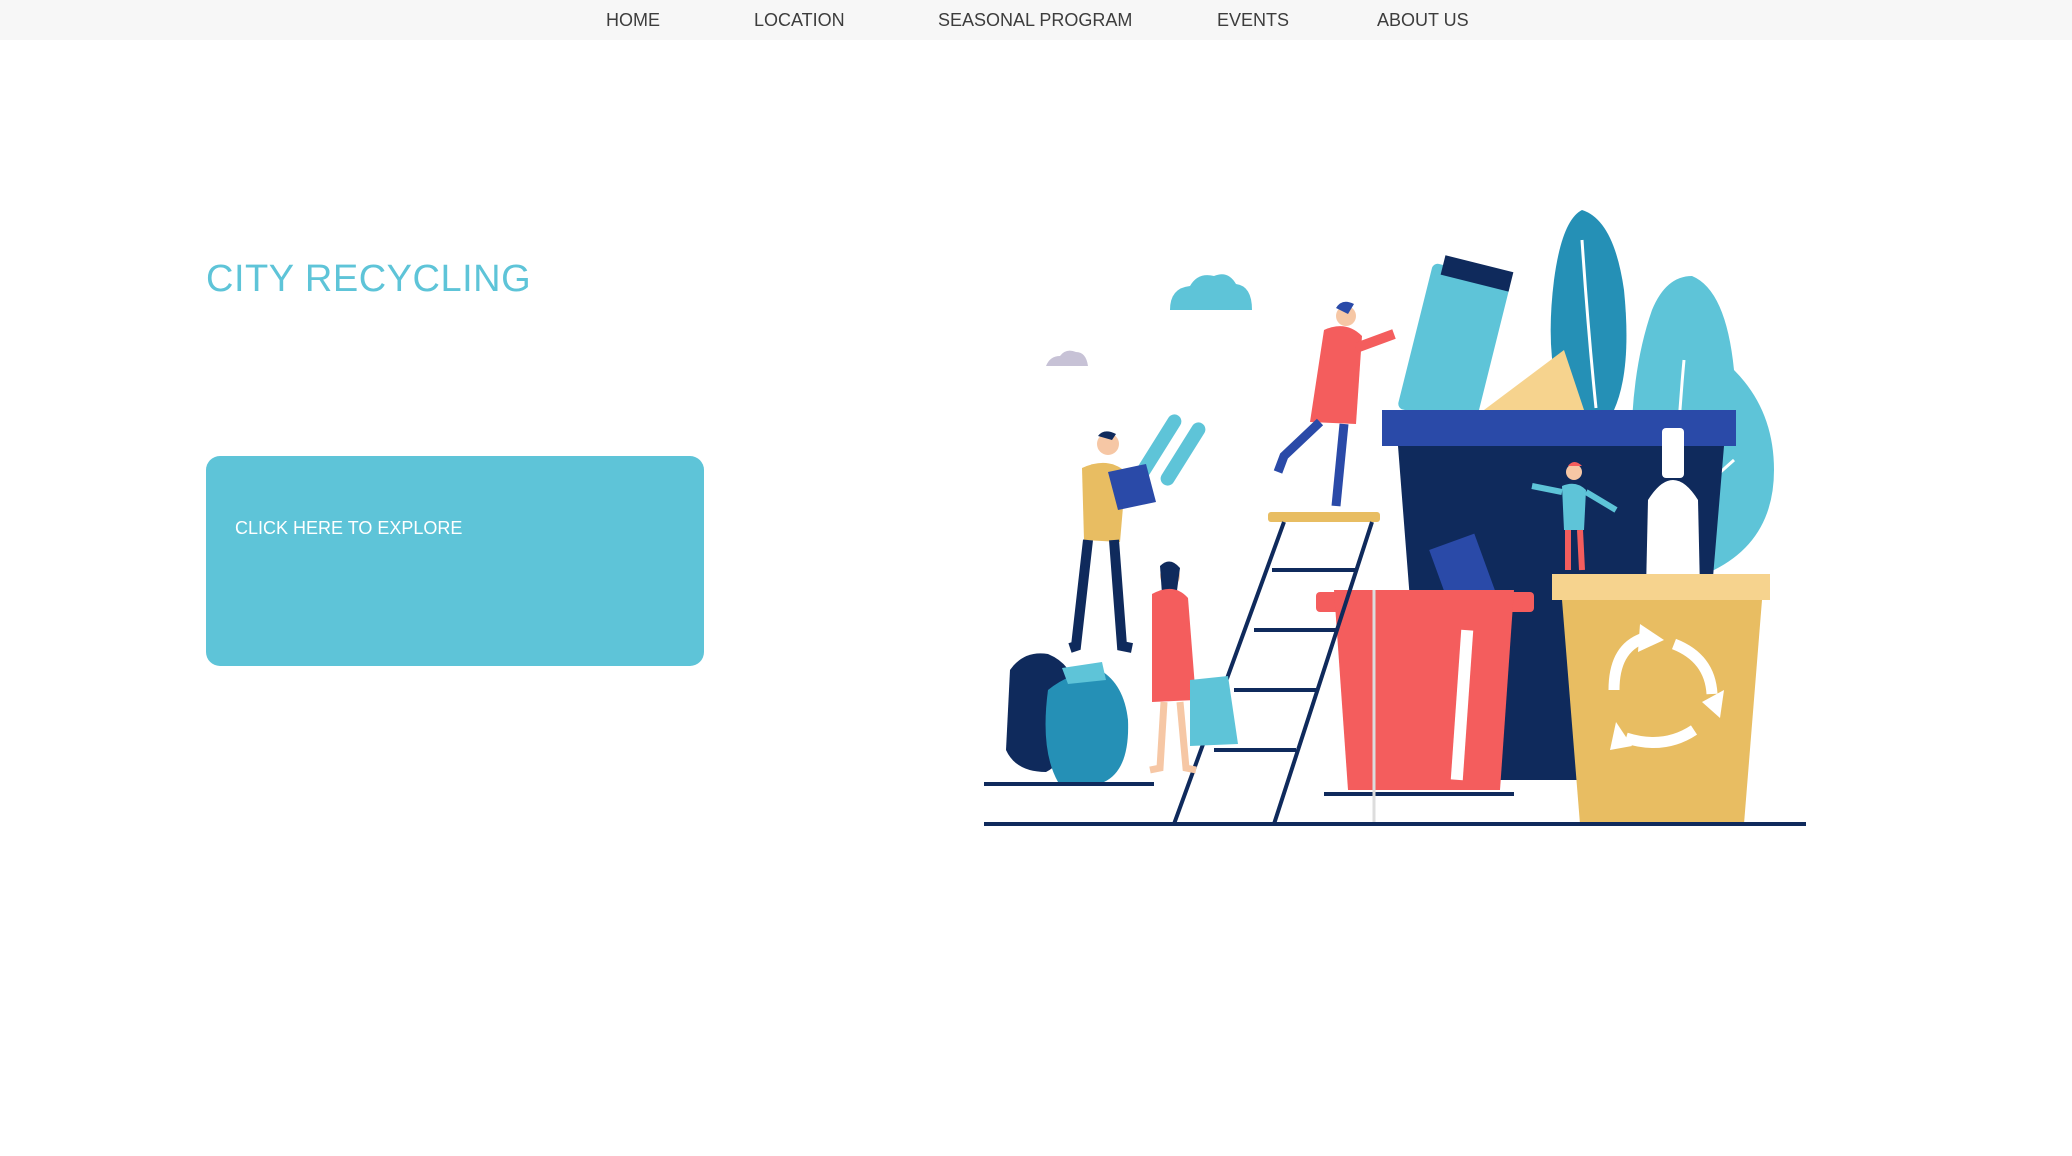 The height and width of the screenshot is (1156, 2072). I want to click on nav-seasonal-program: SEASONAL PROGRAM, so click(1035, 20).